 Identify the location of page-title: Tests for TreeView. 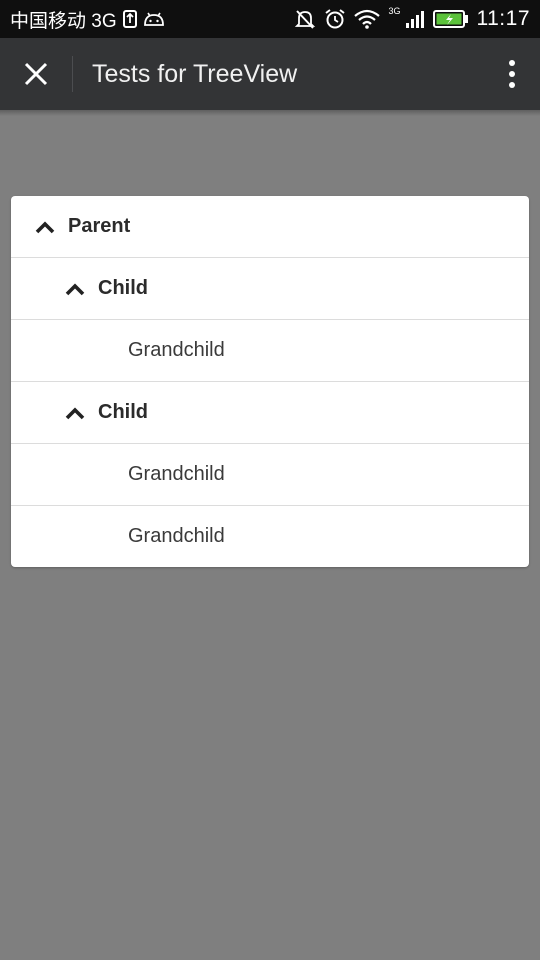
(195, 73).